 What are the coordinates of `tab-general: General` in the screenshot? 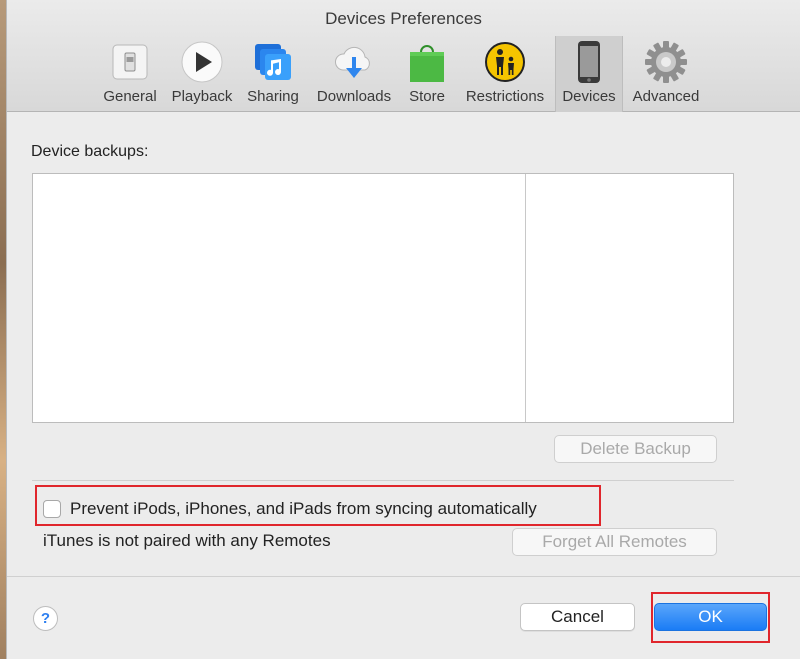 It's located at (130, 74).